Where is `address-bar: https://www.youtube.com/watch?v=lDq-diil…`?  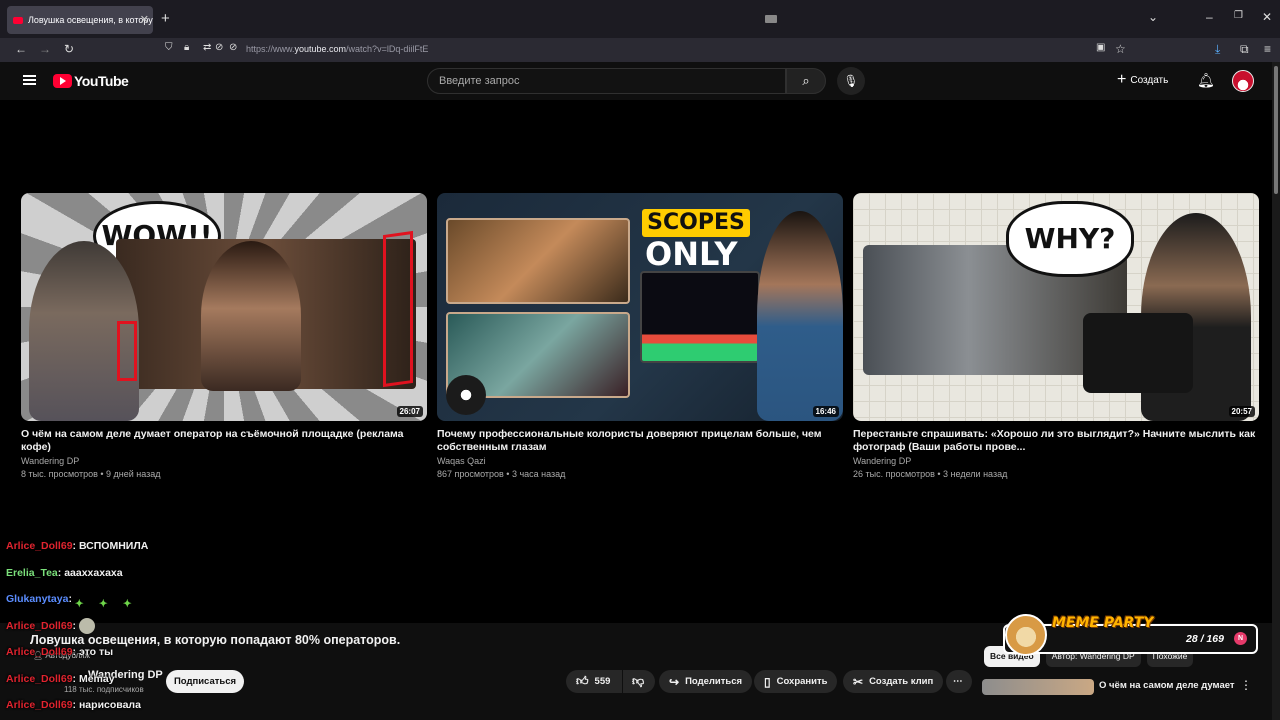 address-bar: https://www.youtube.com/watch?v=lDq-diil… is located at coordinates (337, 49).